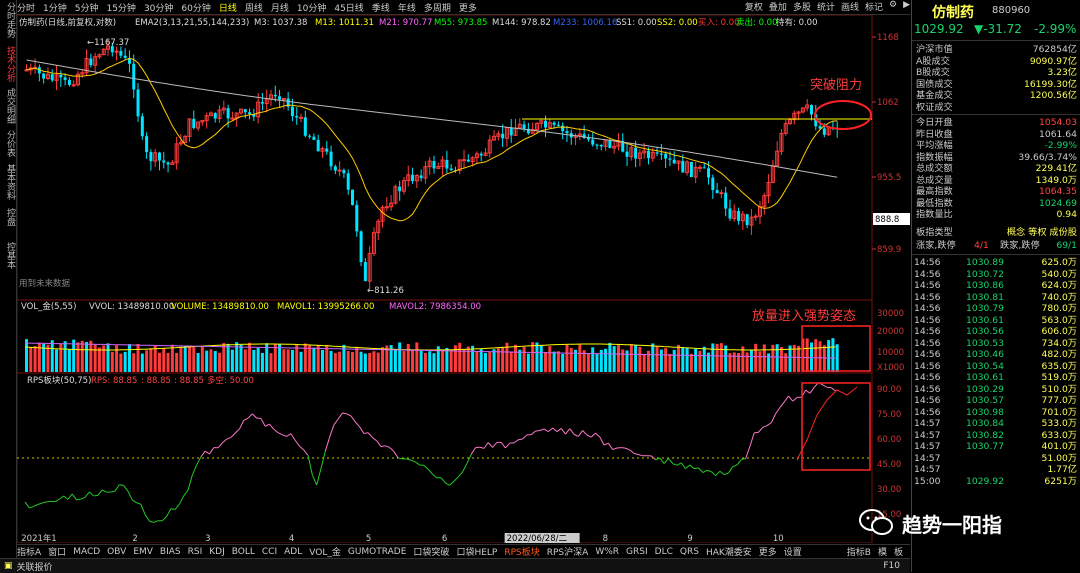 This screenshot has height=573, width=1080. Describe the element at coordinates (8, 182) in the screenshot. I see `left-tab: 基本资料` at that location.